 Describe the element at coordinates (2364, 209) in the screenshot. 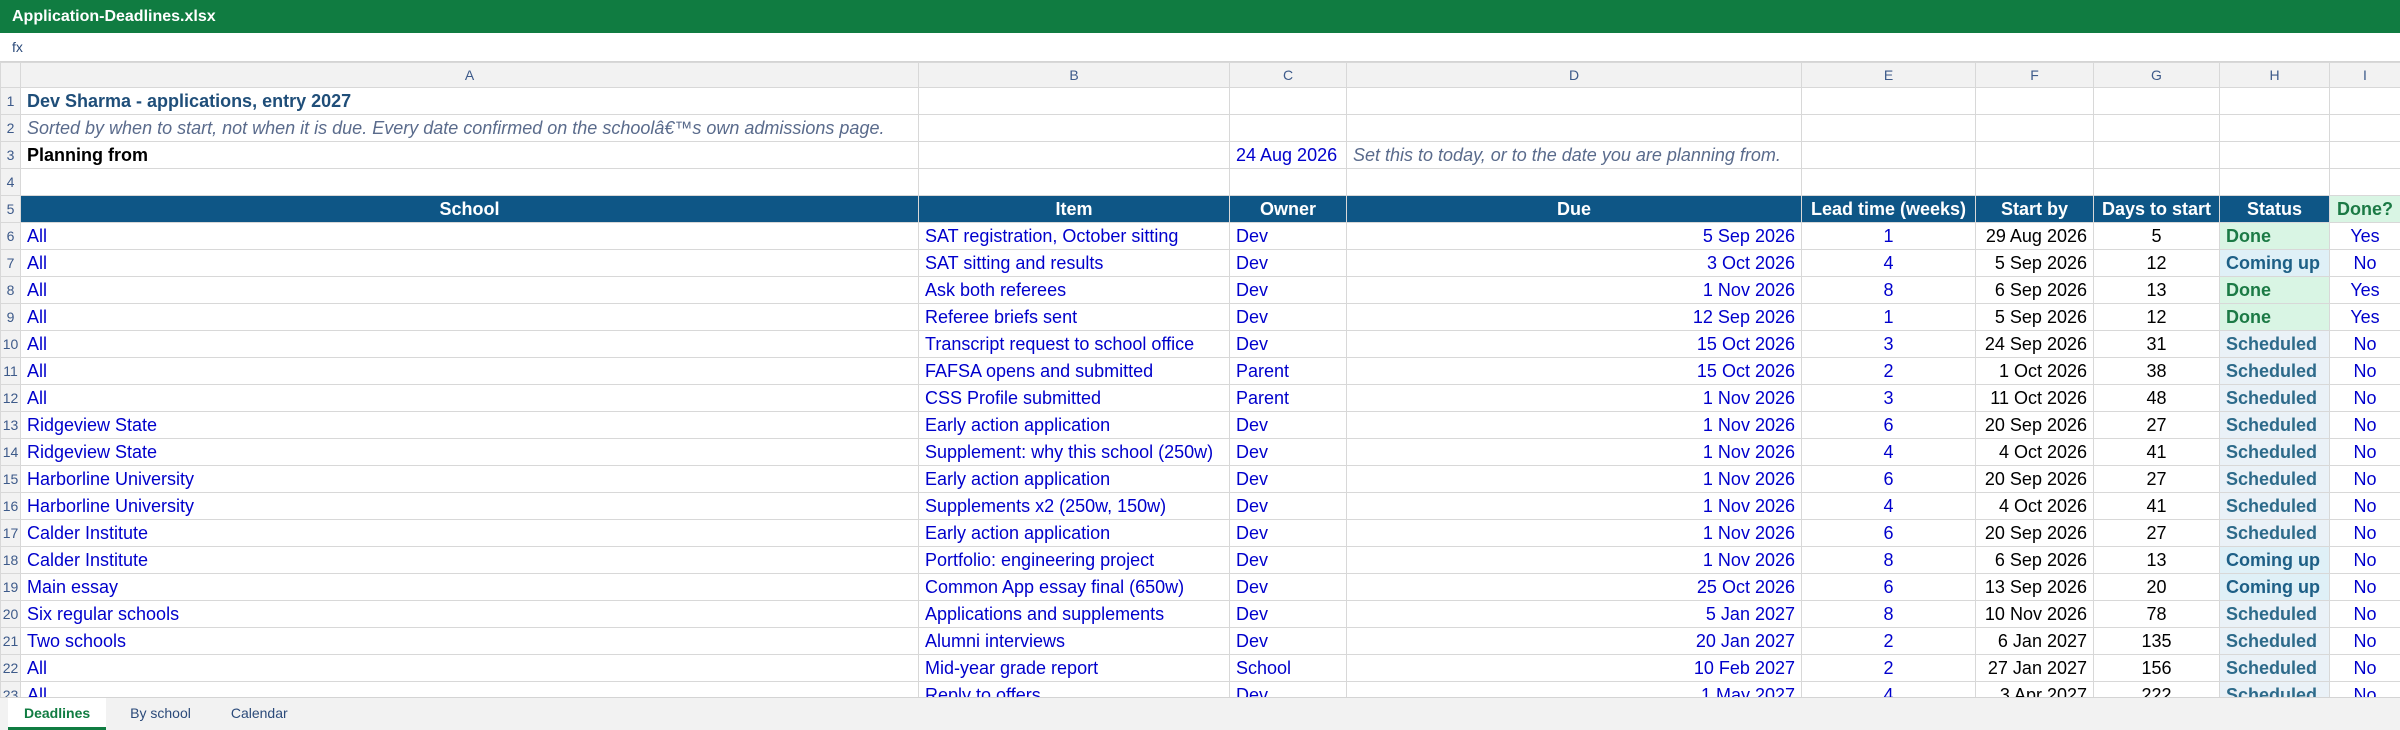

I see `header-done: Done?` at that location.